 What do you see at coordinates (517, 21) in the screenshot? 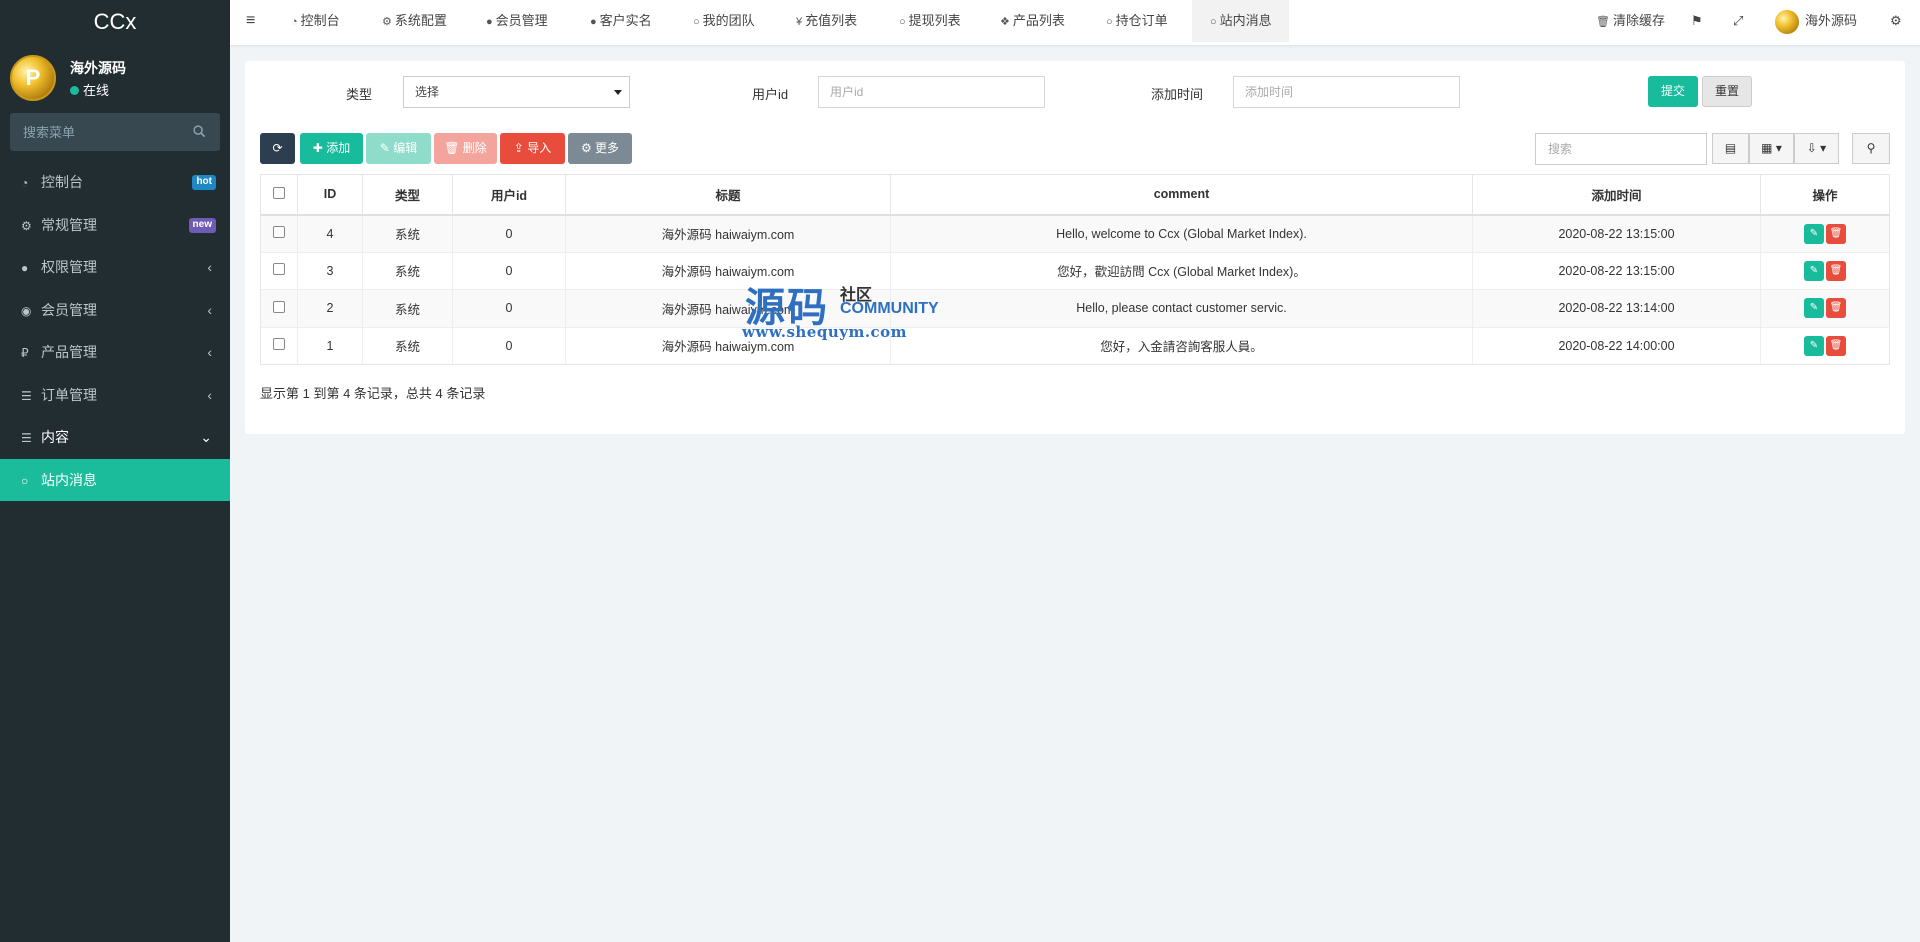
I see `tab-members: ● 会员管理` at bounding box center [517, 21].